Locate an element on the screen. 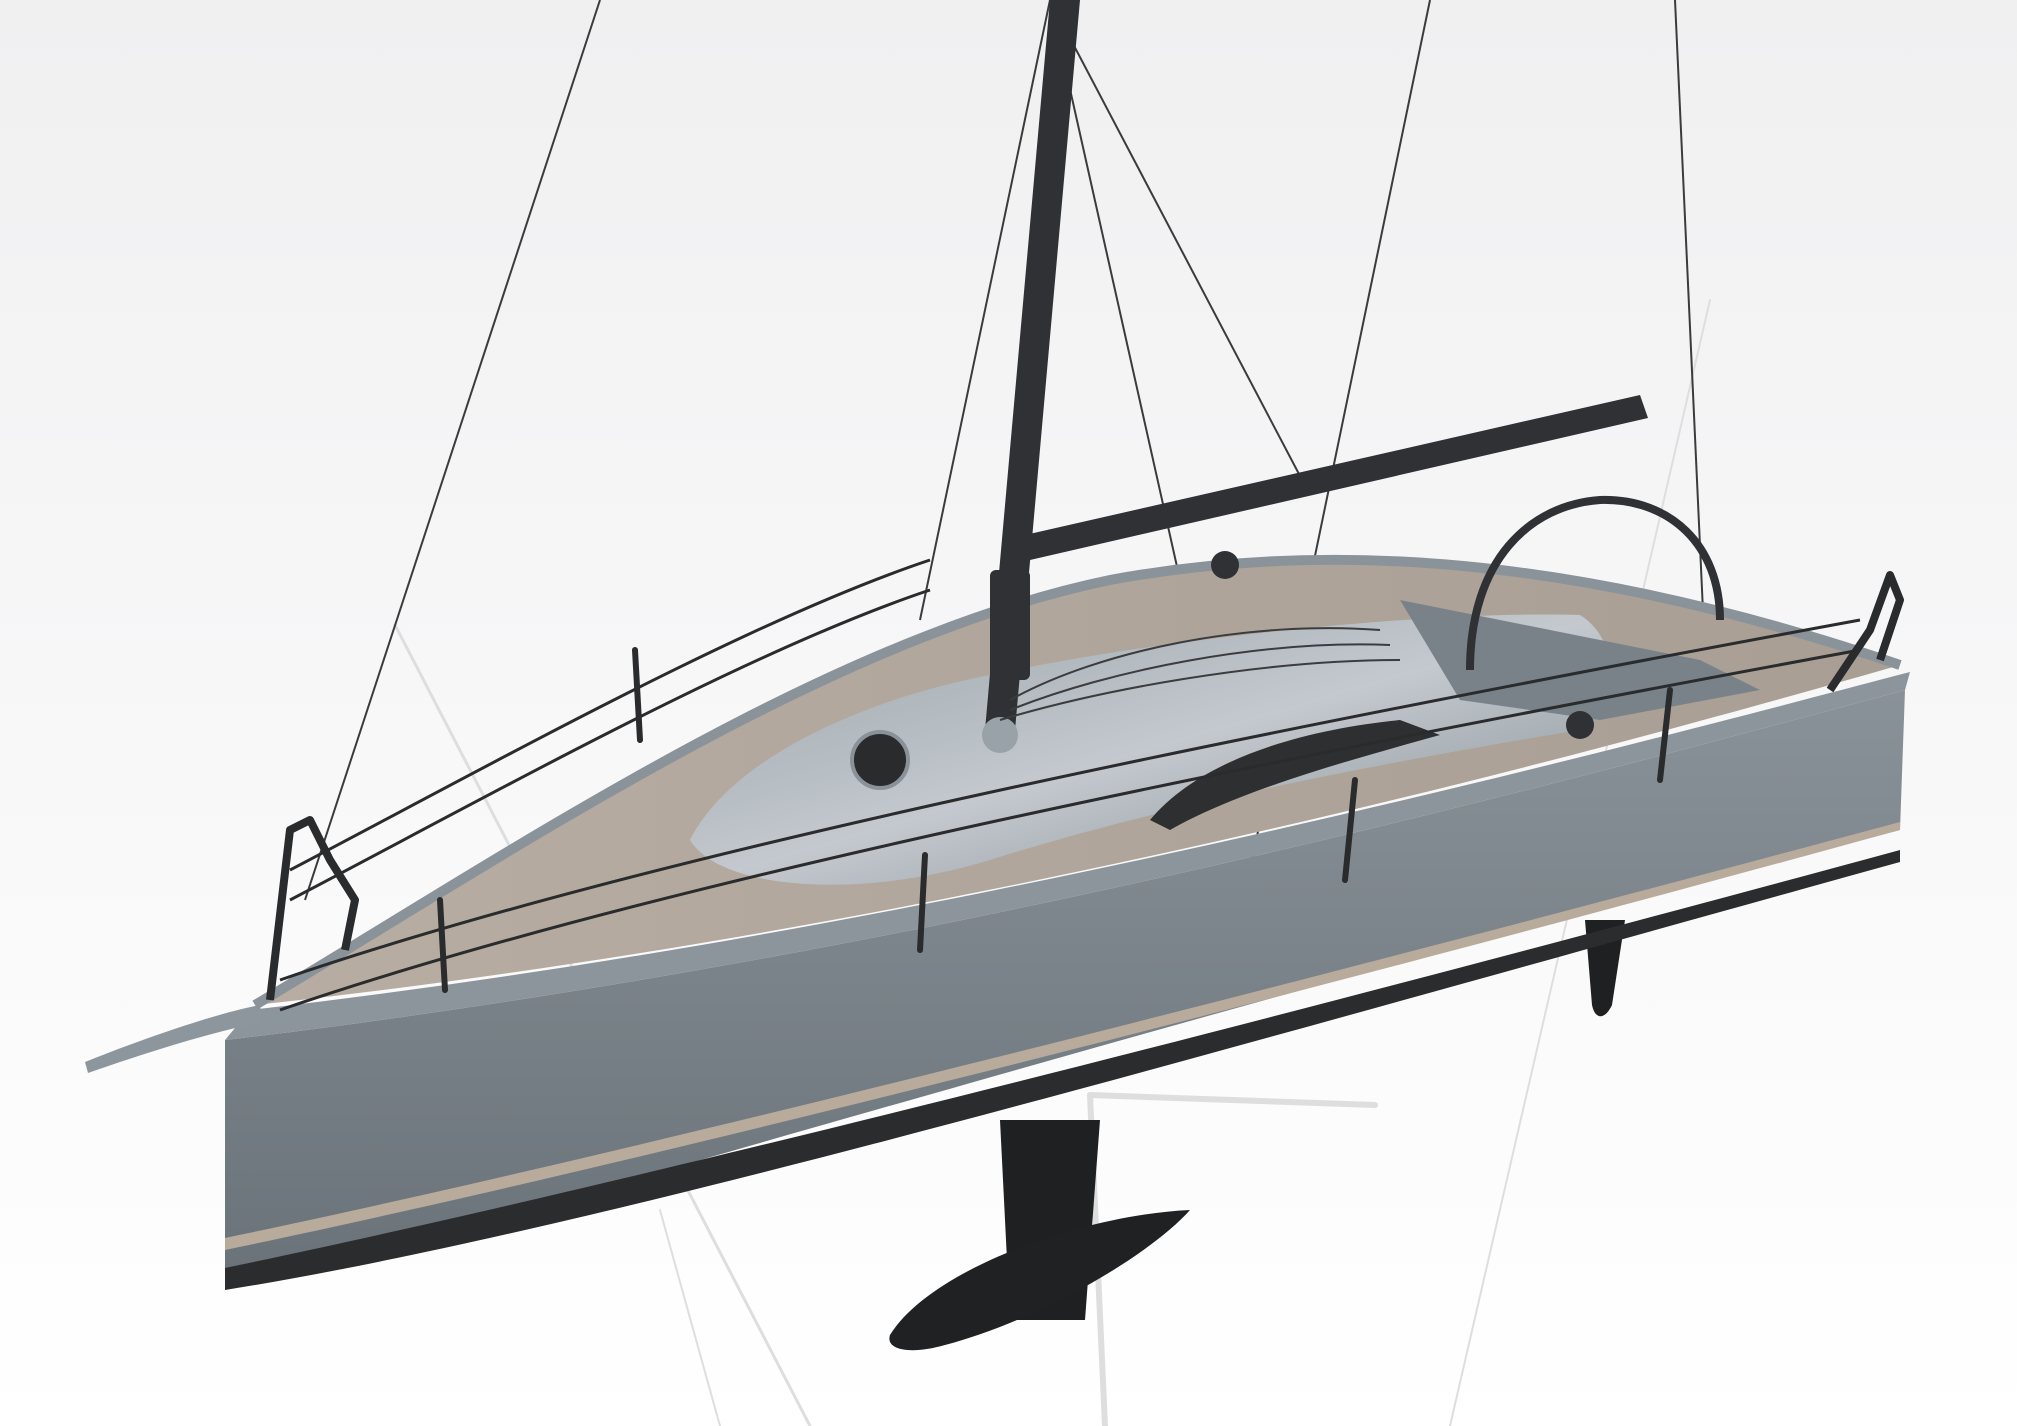  mast-collar is located at coordinates (1000, 735).